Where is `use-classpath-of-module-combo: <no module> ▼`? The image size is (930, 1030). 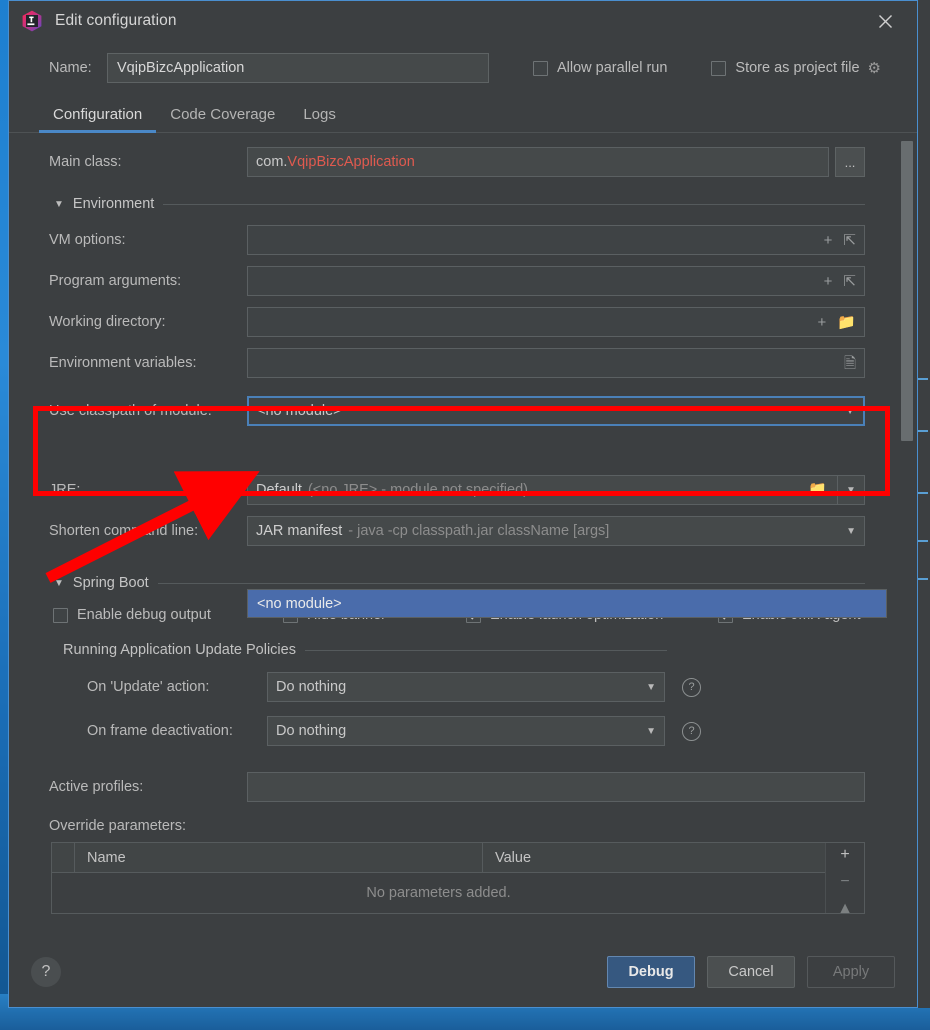 use-classpath-of-module-combo: <no module> ▼ is located at coordinates (556, 411).